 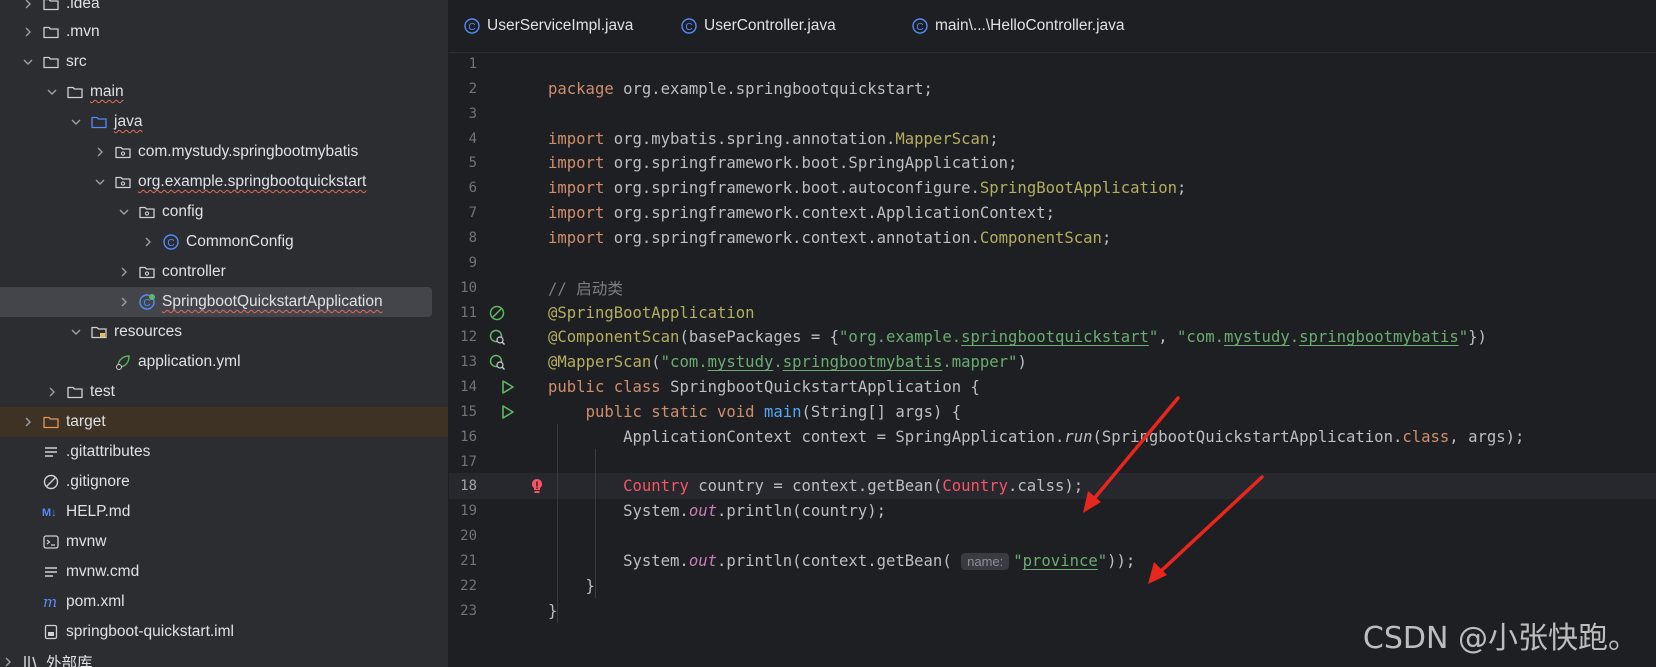 What do you see at coordinates (224, 602) in the screenshot?
I see `tree-item-pom-xml: m pom.xml` at bounding box center [224, 602].